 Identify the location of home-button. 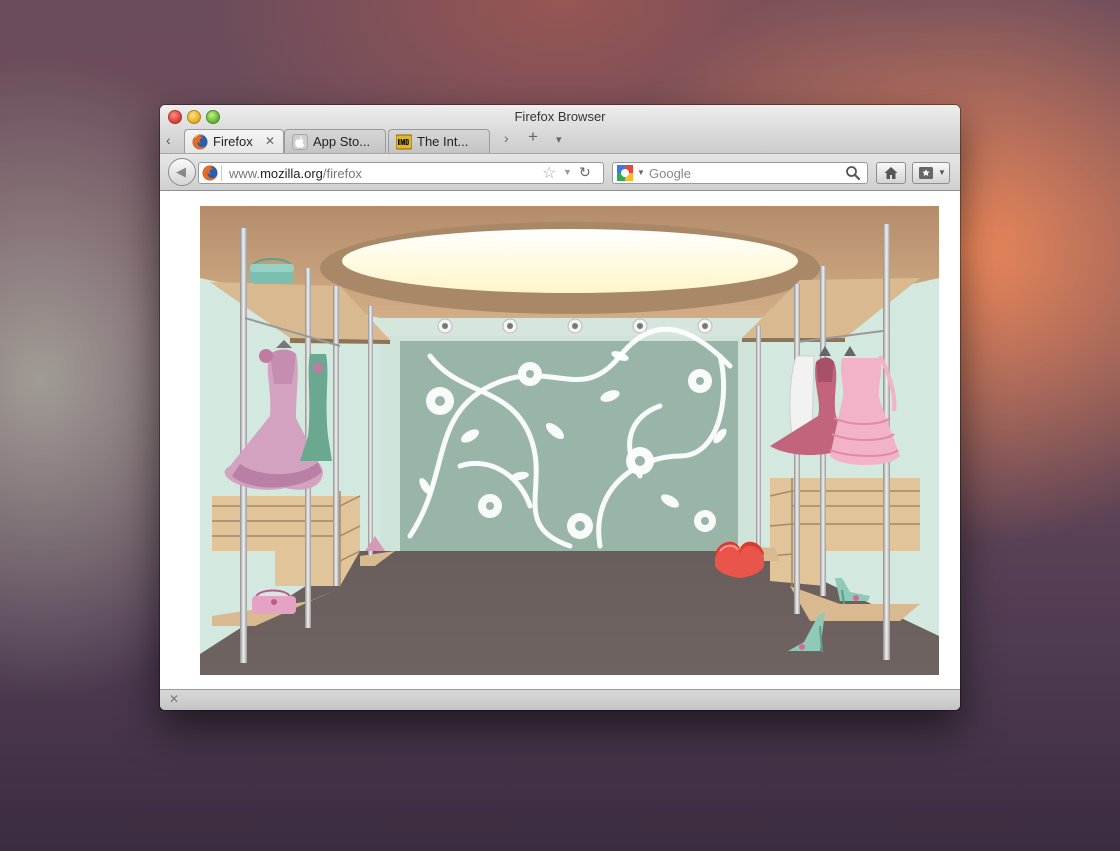
(891, 173).